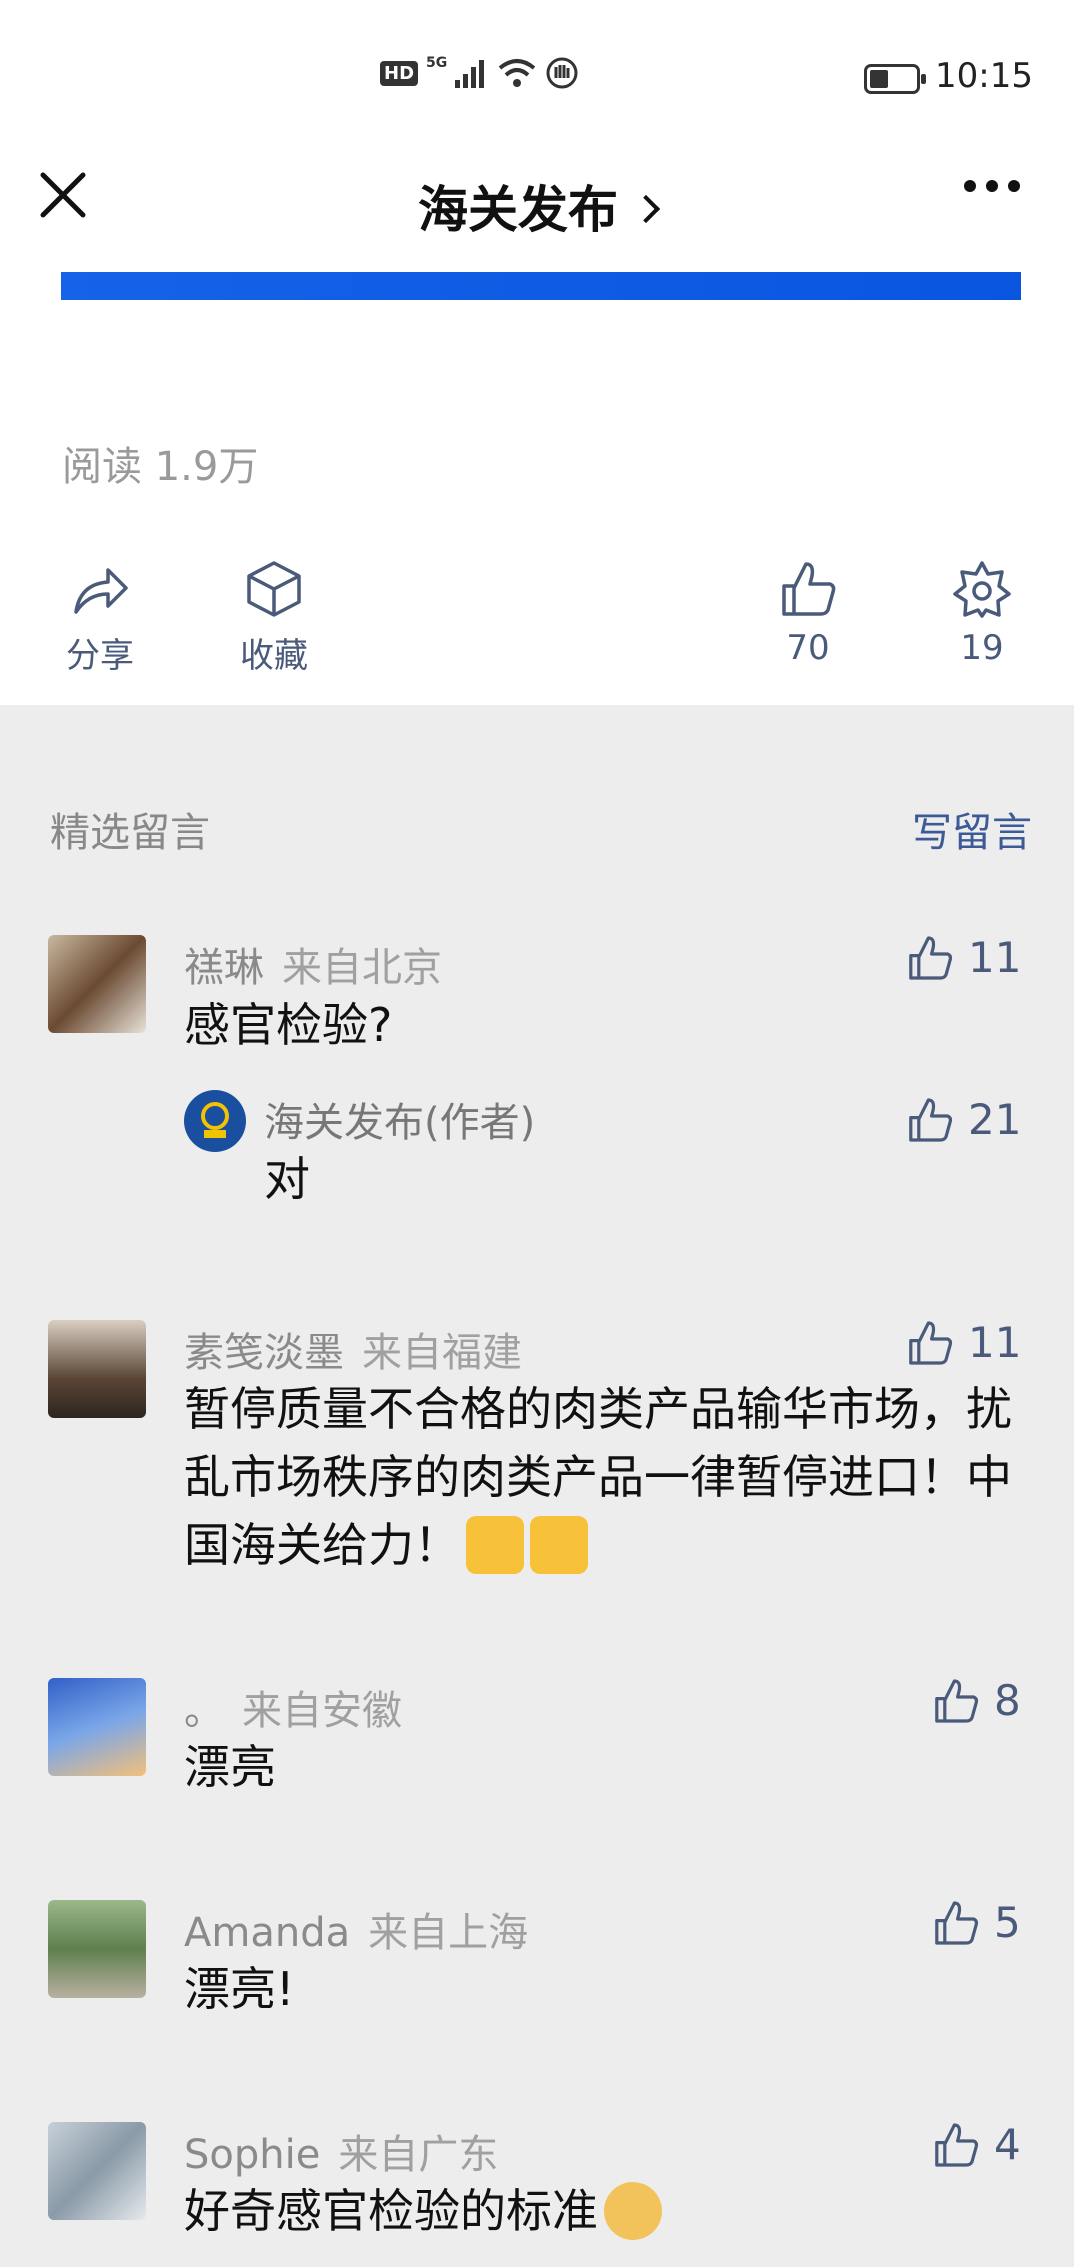 This screenshot has height=2267, width=1074. I want to click on doge-emoji-icon, so click(633, 2210).